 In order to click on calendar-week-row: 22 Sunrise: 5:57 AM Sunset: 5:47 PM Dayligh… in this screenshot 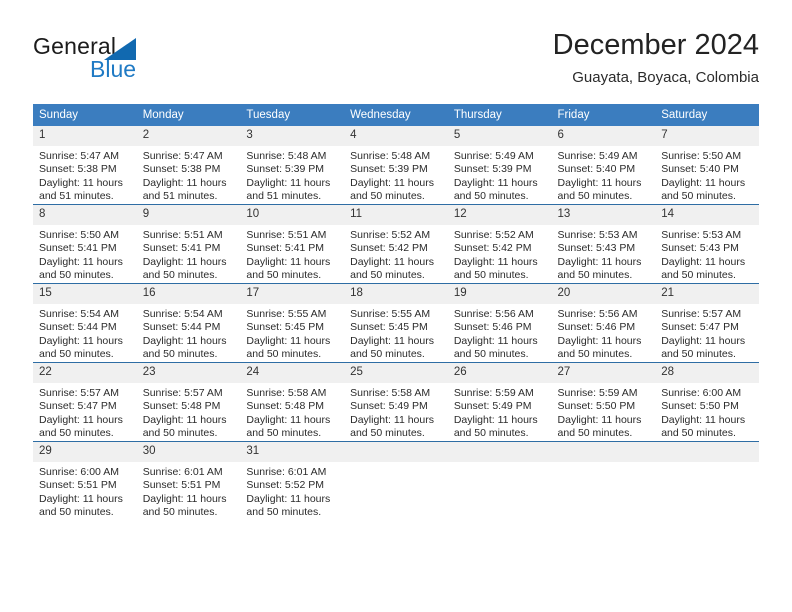, I will do `click(396, 402)`.